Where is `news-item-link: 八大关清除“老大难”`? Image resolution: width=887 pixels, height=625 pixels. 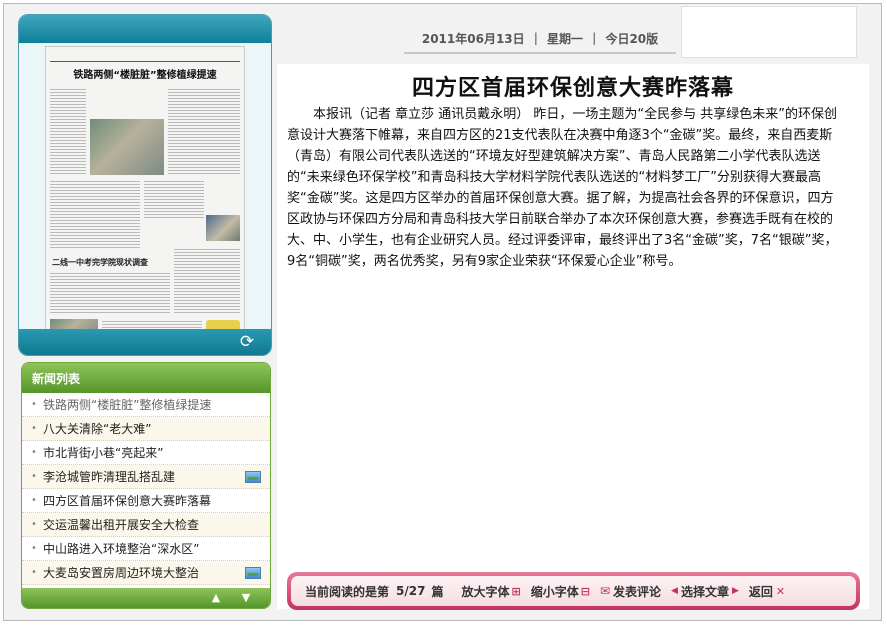
news-item-link: 八大关清除“老大难” is located at coordinates (97, 429).